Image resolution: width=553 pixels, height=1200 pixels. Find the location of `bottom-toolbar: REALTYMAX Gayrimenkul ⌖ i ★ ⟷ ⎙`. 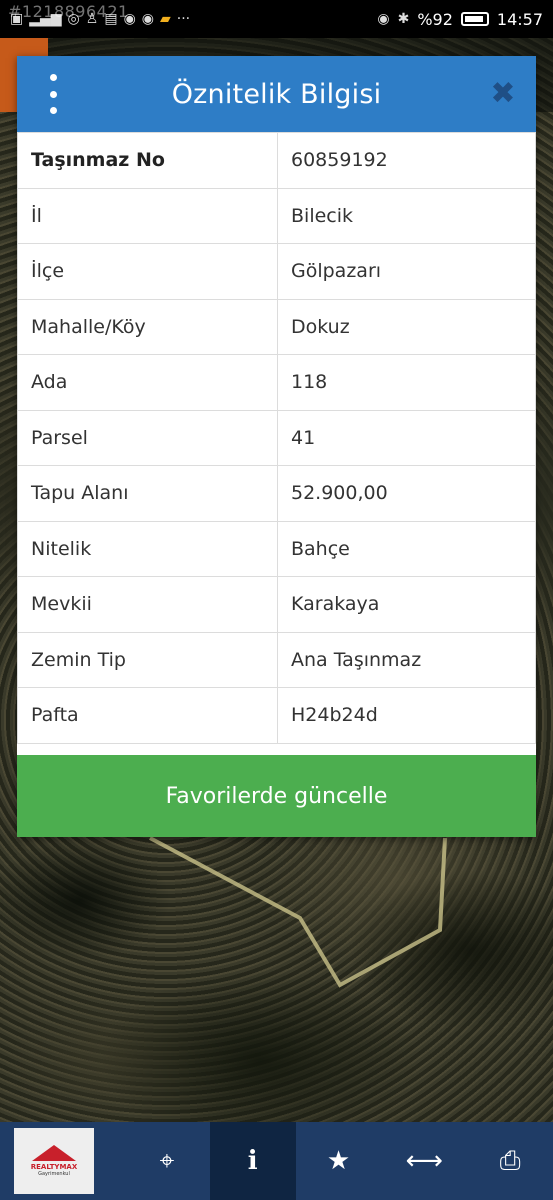

bottom-toolbar: REALTYMAX Gayrimenkul ⌖ i ★ ⟷ ⎙ is located at coordinates (276, 1161).